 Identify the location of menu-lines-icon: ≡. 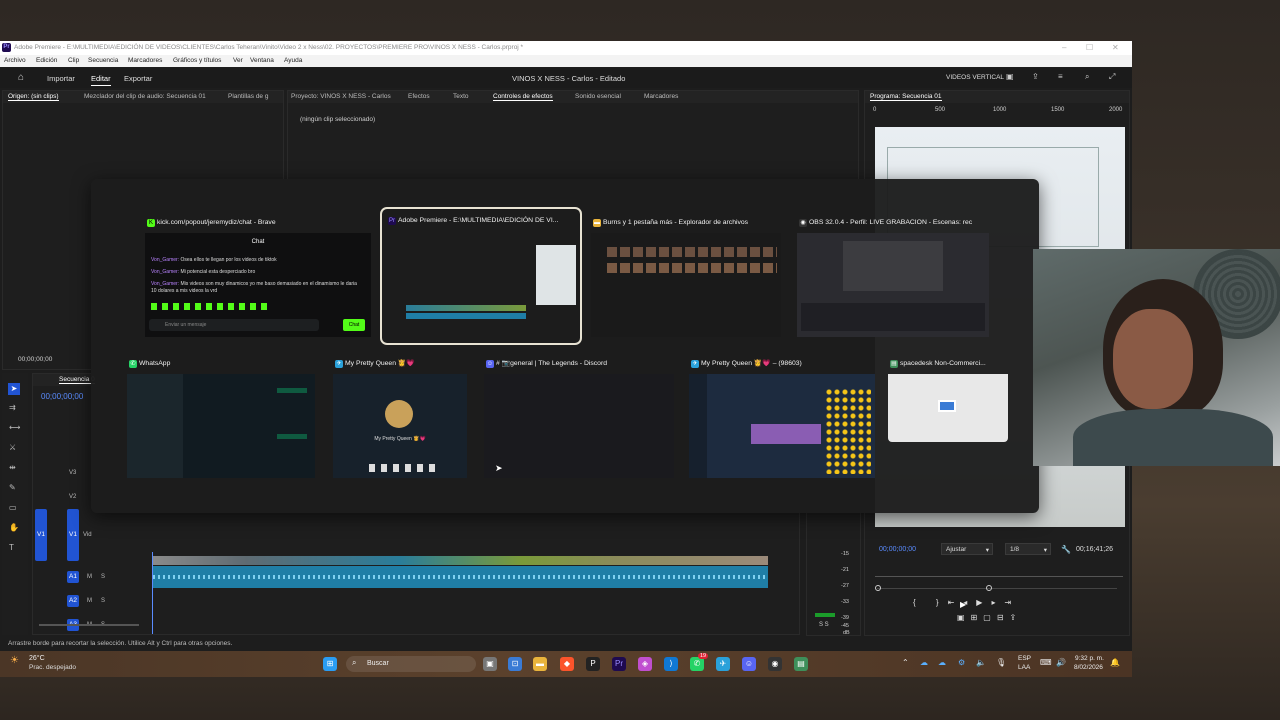
(1060, 76).